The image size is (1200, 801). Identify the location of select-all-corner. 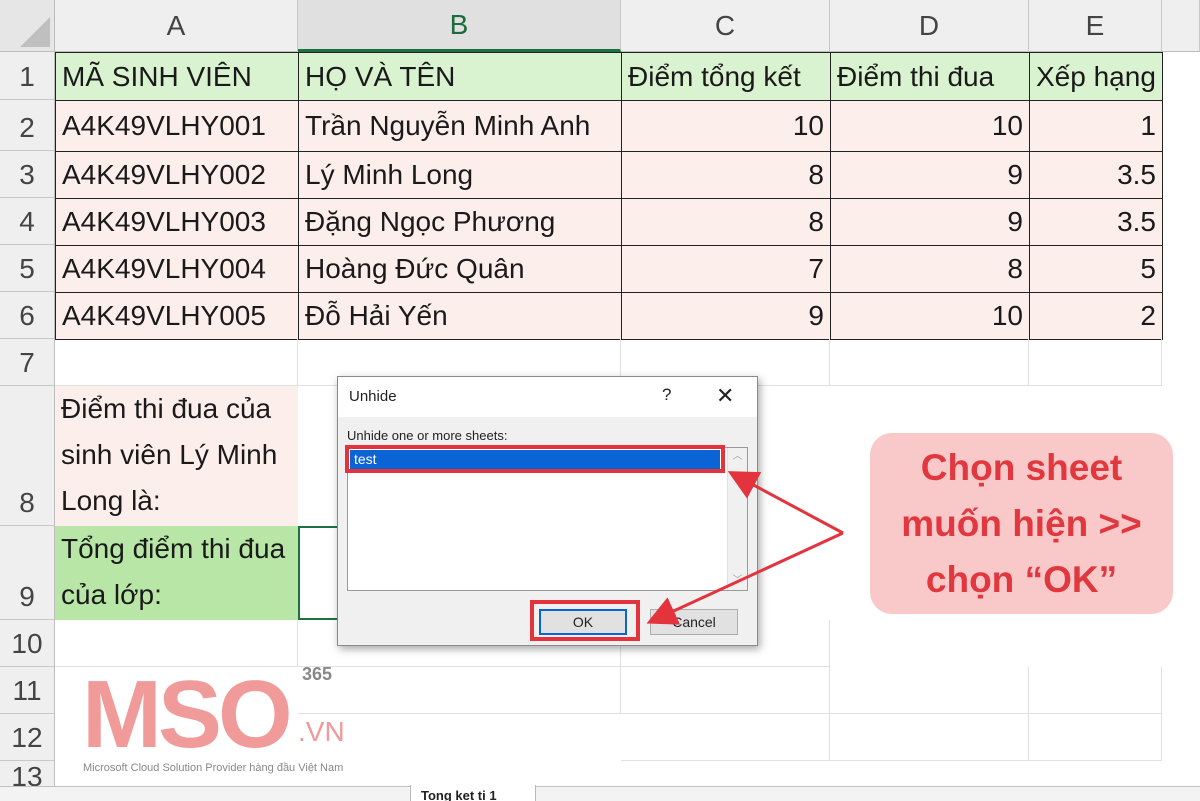
(27, 26).